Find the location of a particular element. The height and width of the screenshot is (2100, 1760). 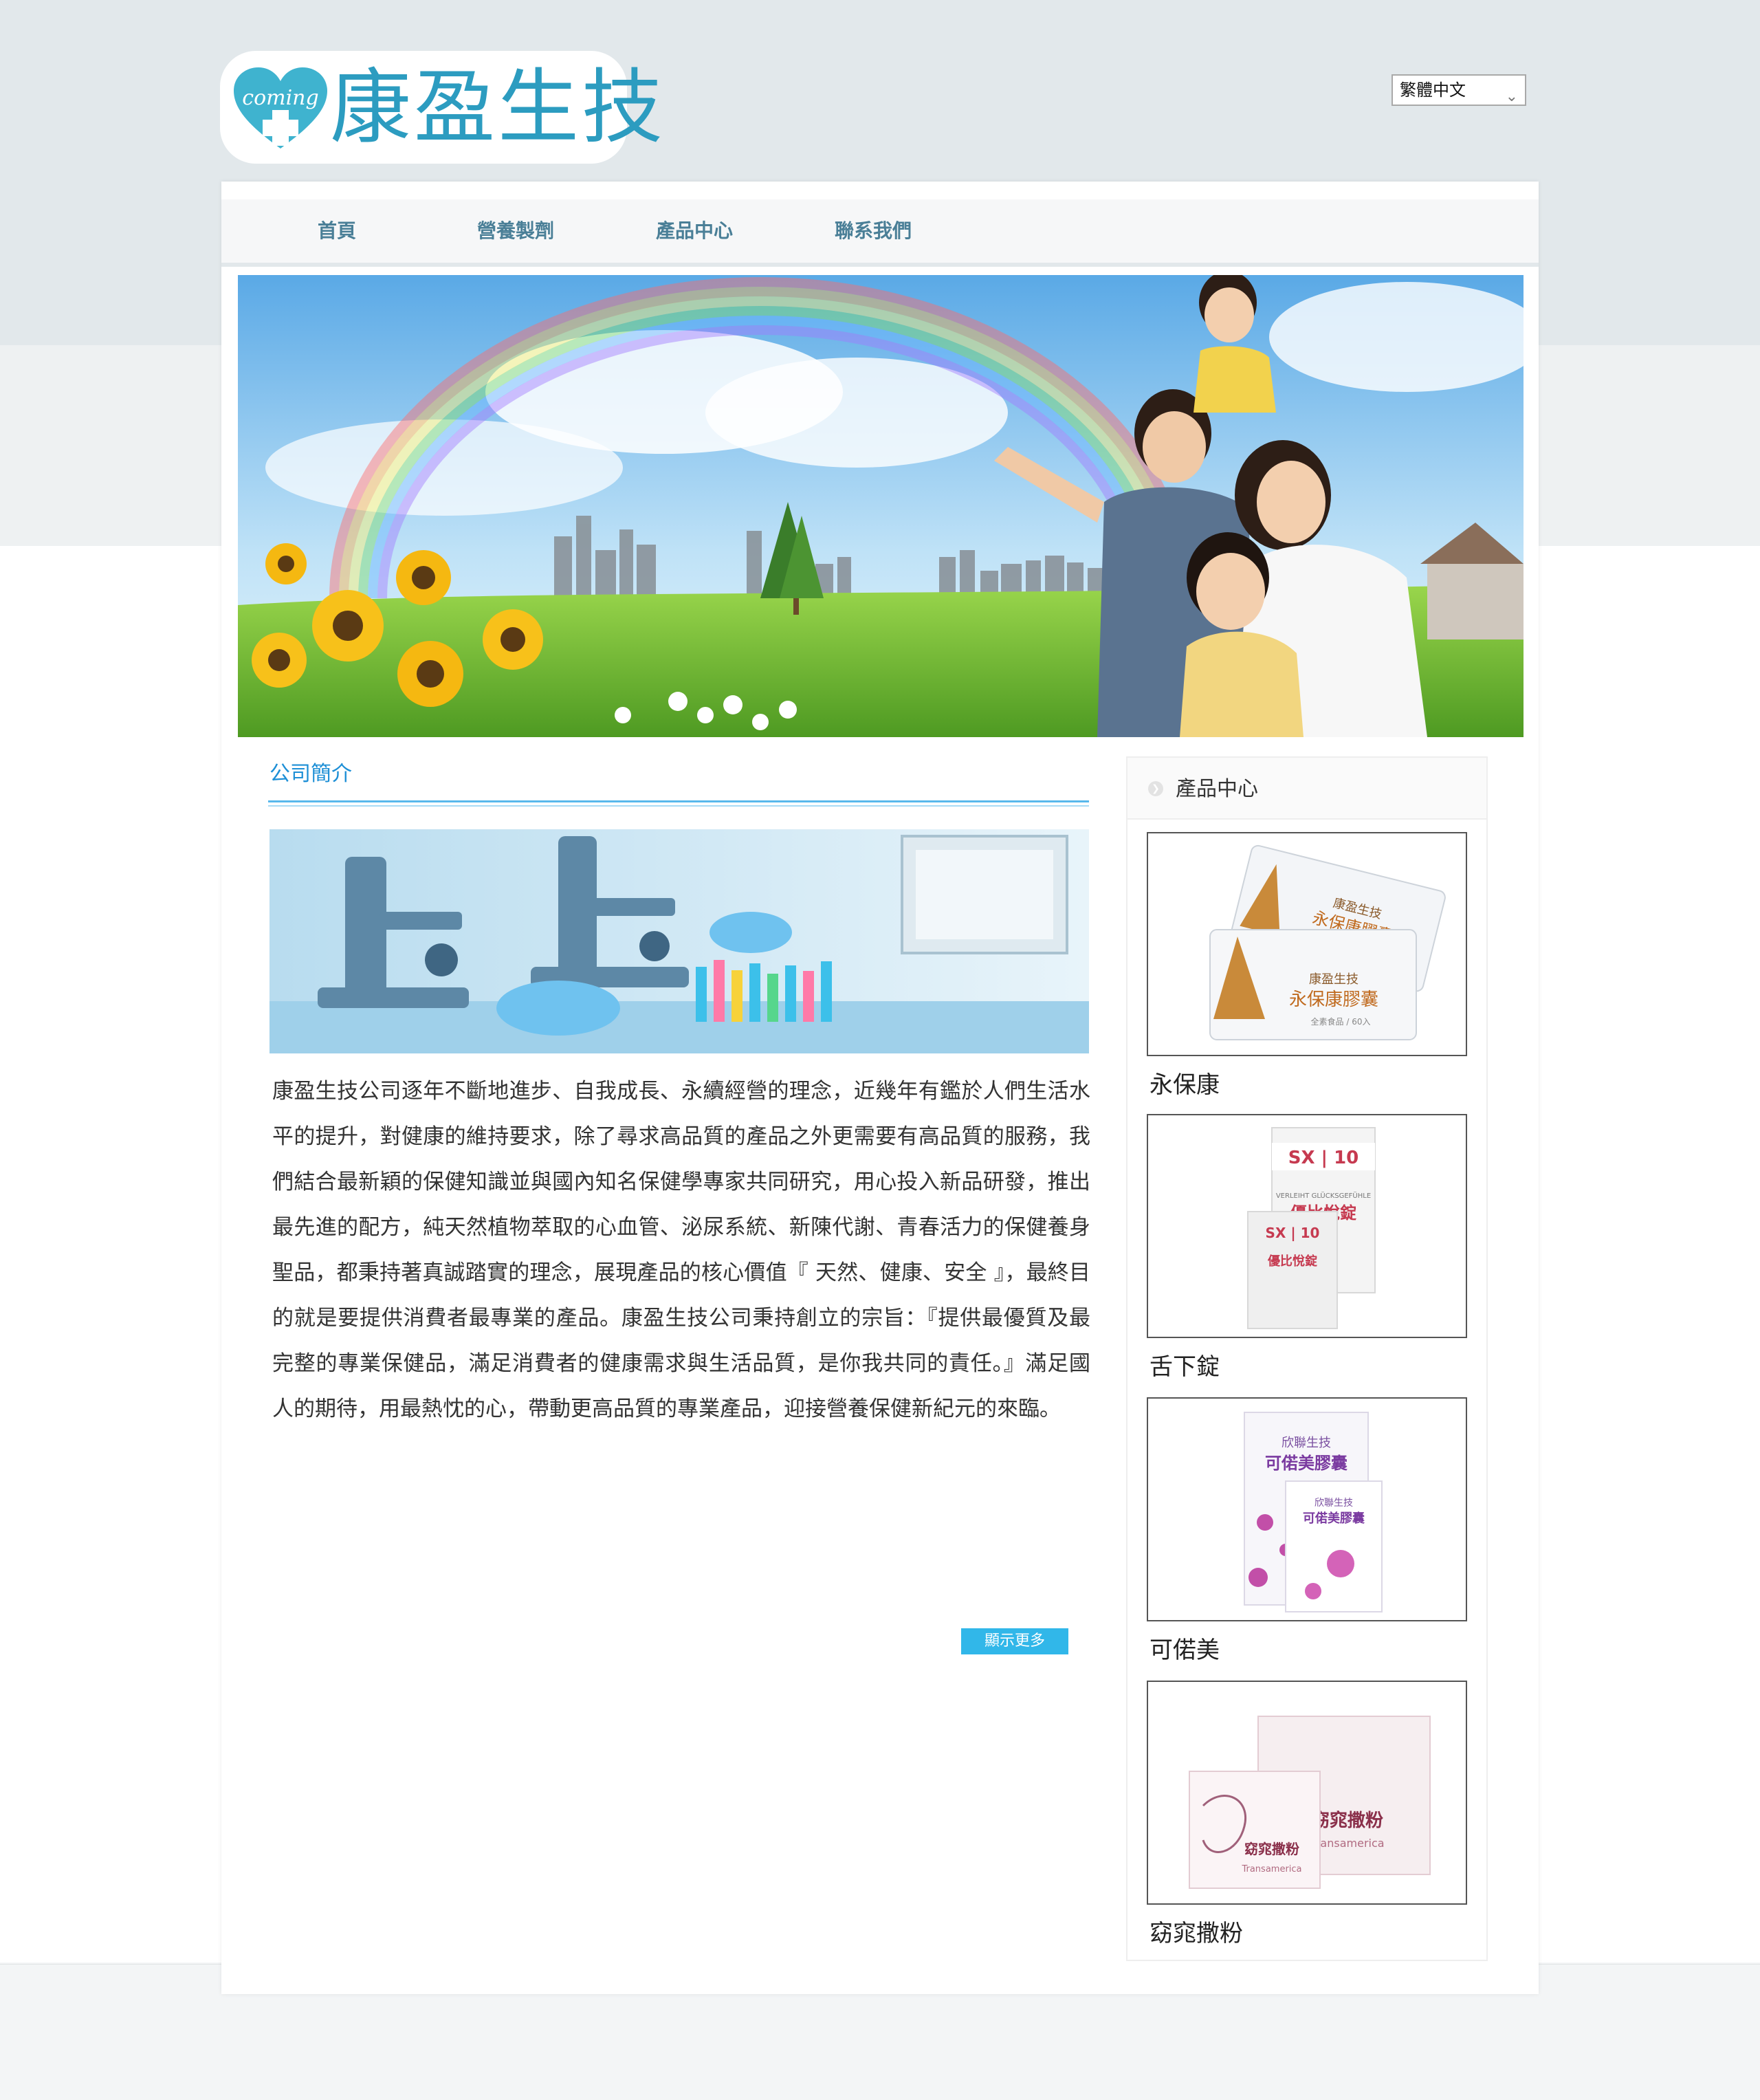

language-value: 繁體中文 is located at coordinates (1433, 90).